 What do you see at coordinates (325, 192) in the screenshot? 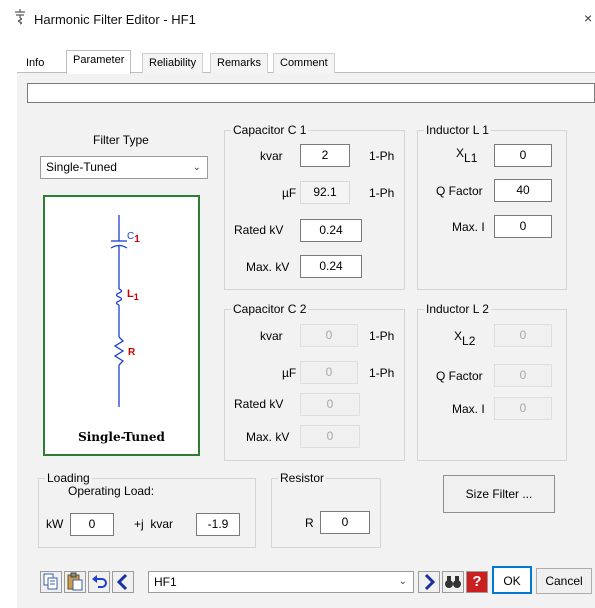
I see `c1-uf-value: 92.1` at bounding box center [325, 192].